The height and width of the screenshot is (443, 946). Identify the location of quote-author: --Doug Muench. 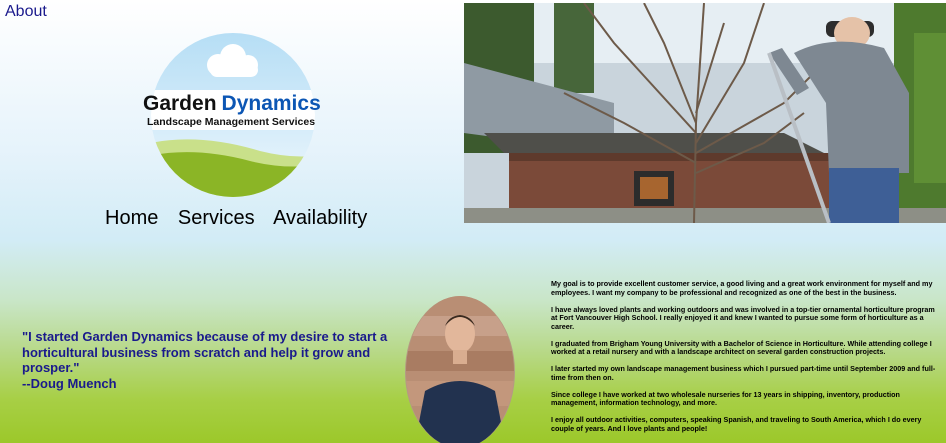
(69, 383).